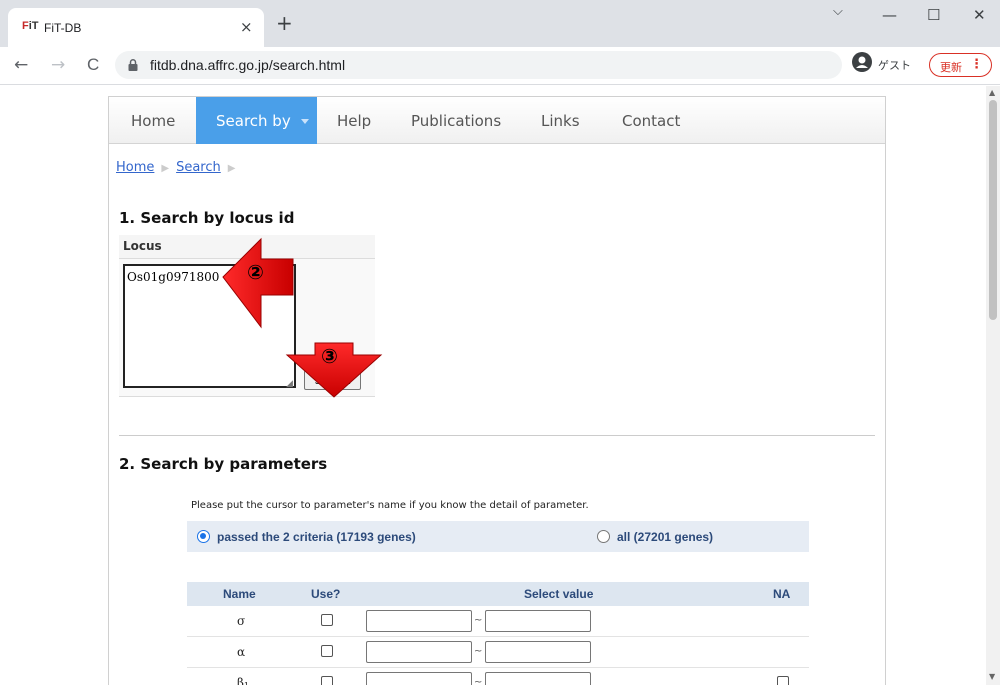  What do you see at coordinates (241, 621) in the screenshot?
I see `param-name: σ` at bounding box center [241, 621].